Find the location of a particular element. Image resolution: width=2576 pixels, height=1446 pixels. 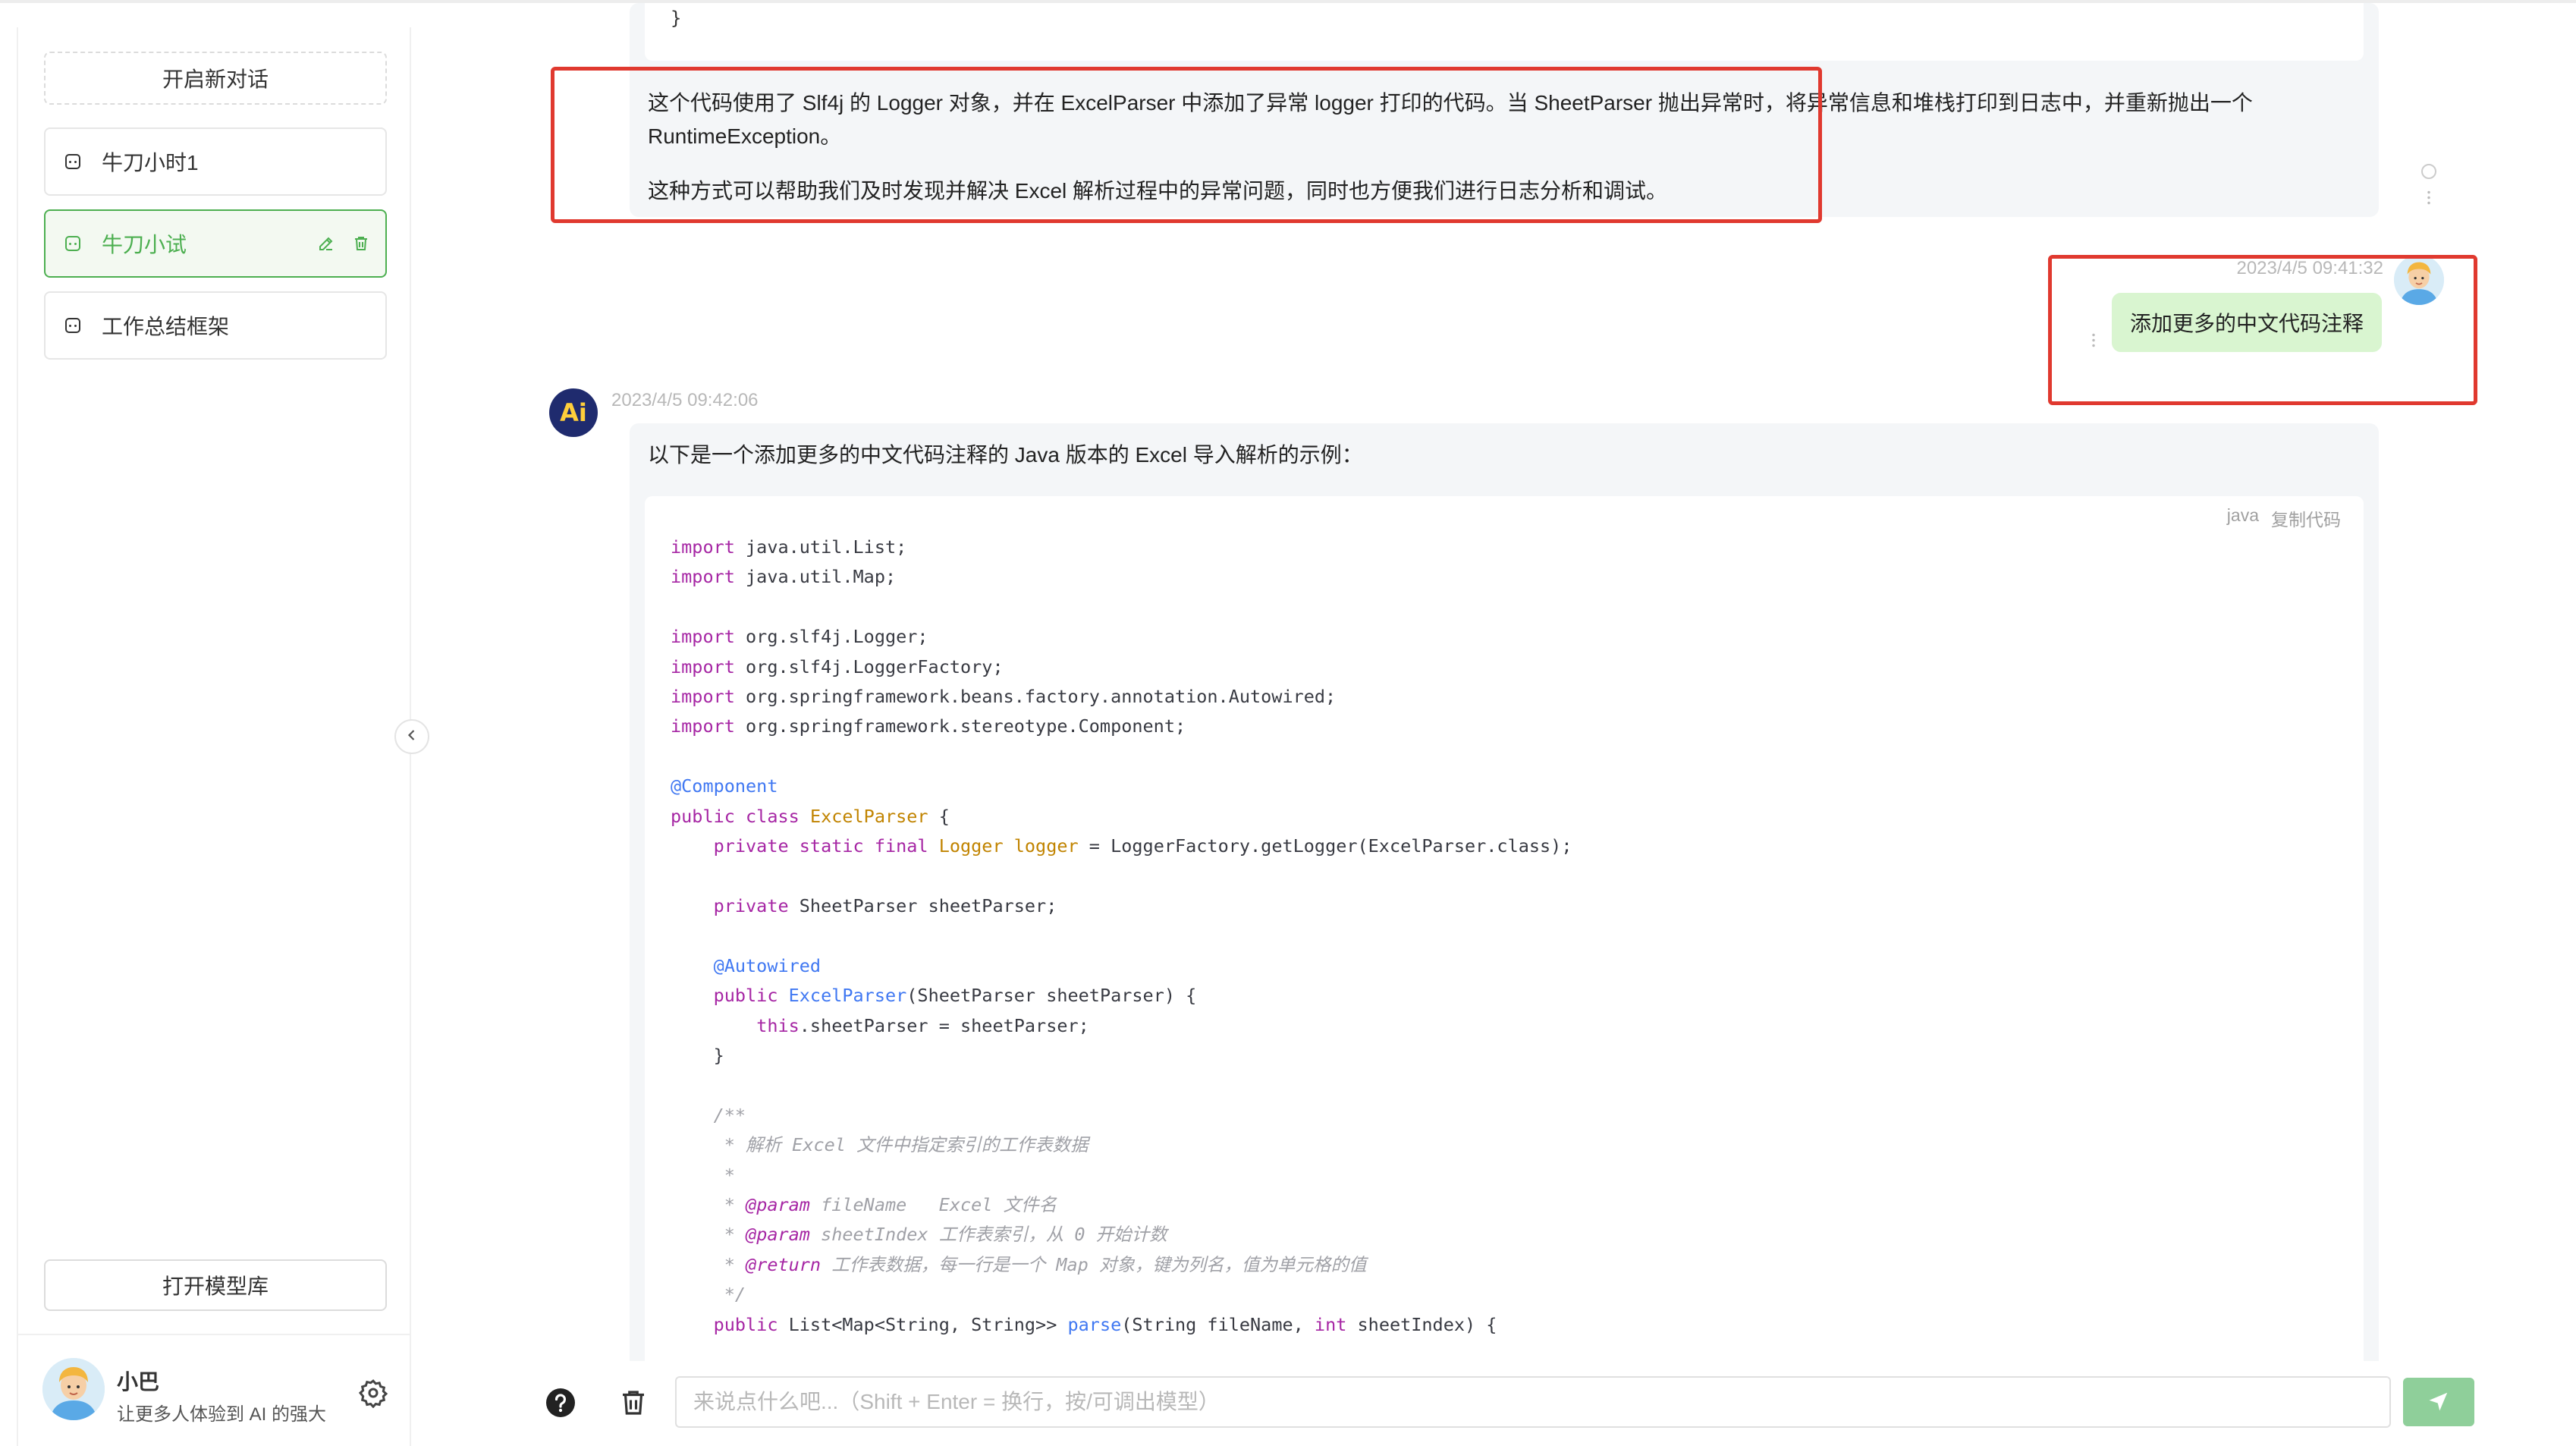

user-subtitle: 让更多人体验到 AI 的强大 is located at coordinates (222, 1414).